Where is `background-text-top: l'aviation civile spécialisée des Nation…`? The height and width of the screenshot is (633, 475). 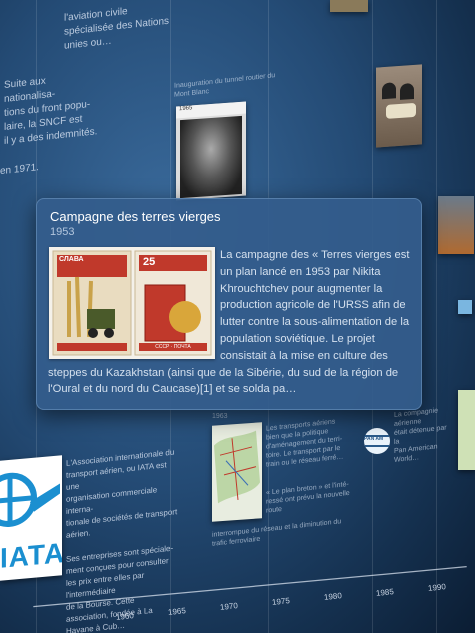 background-text-top: l'aviation civile spécialisée des Nation… is located at coordinates (117, 29).